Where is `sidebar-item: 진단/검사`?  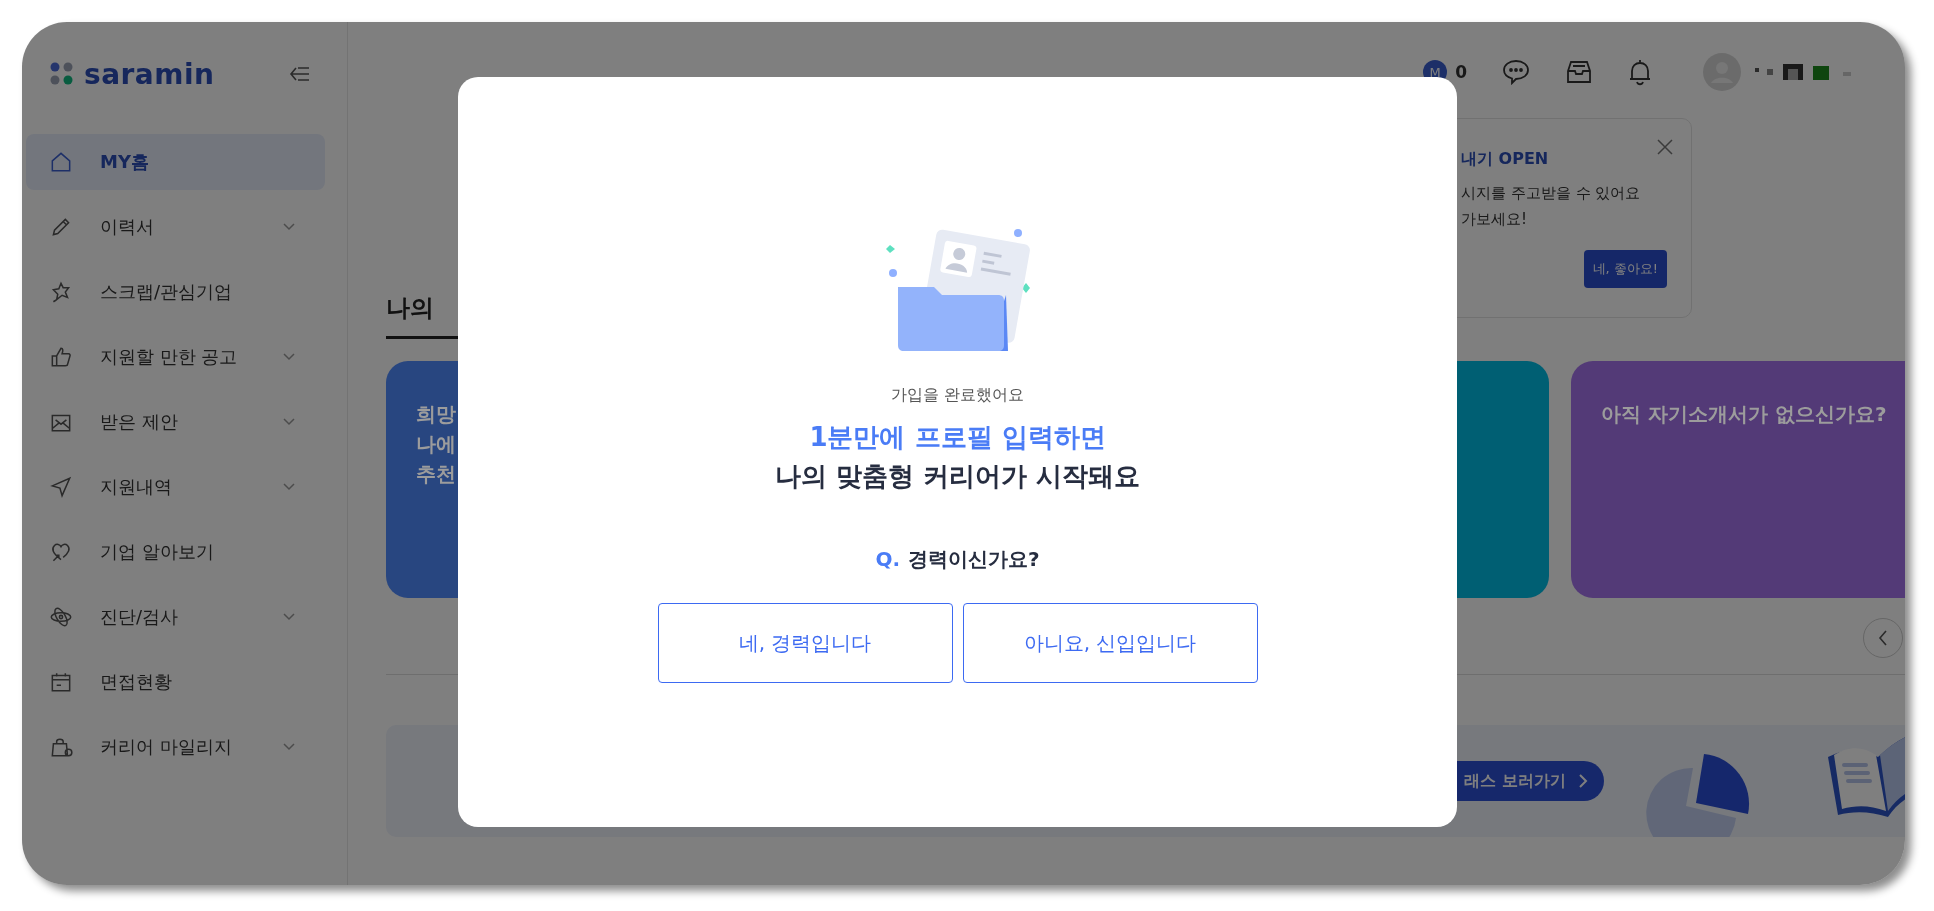
sidebar-item: 진단/검사 is located at coordinates (175, 617).